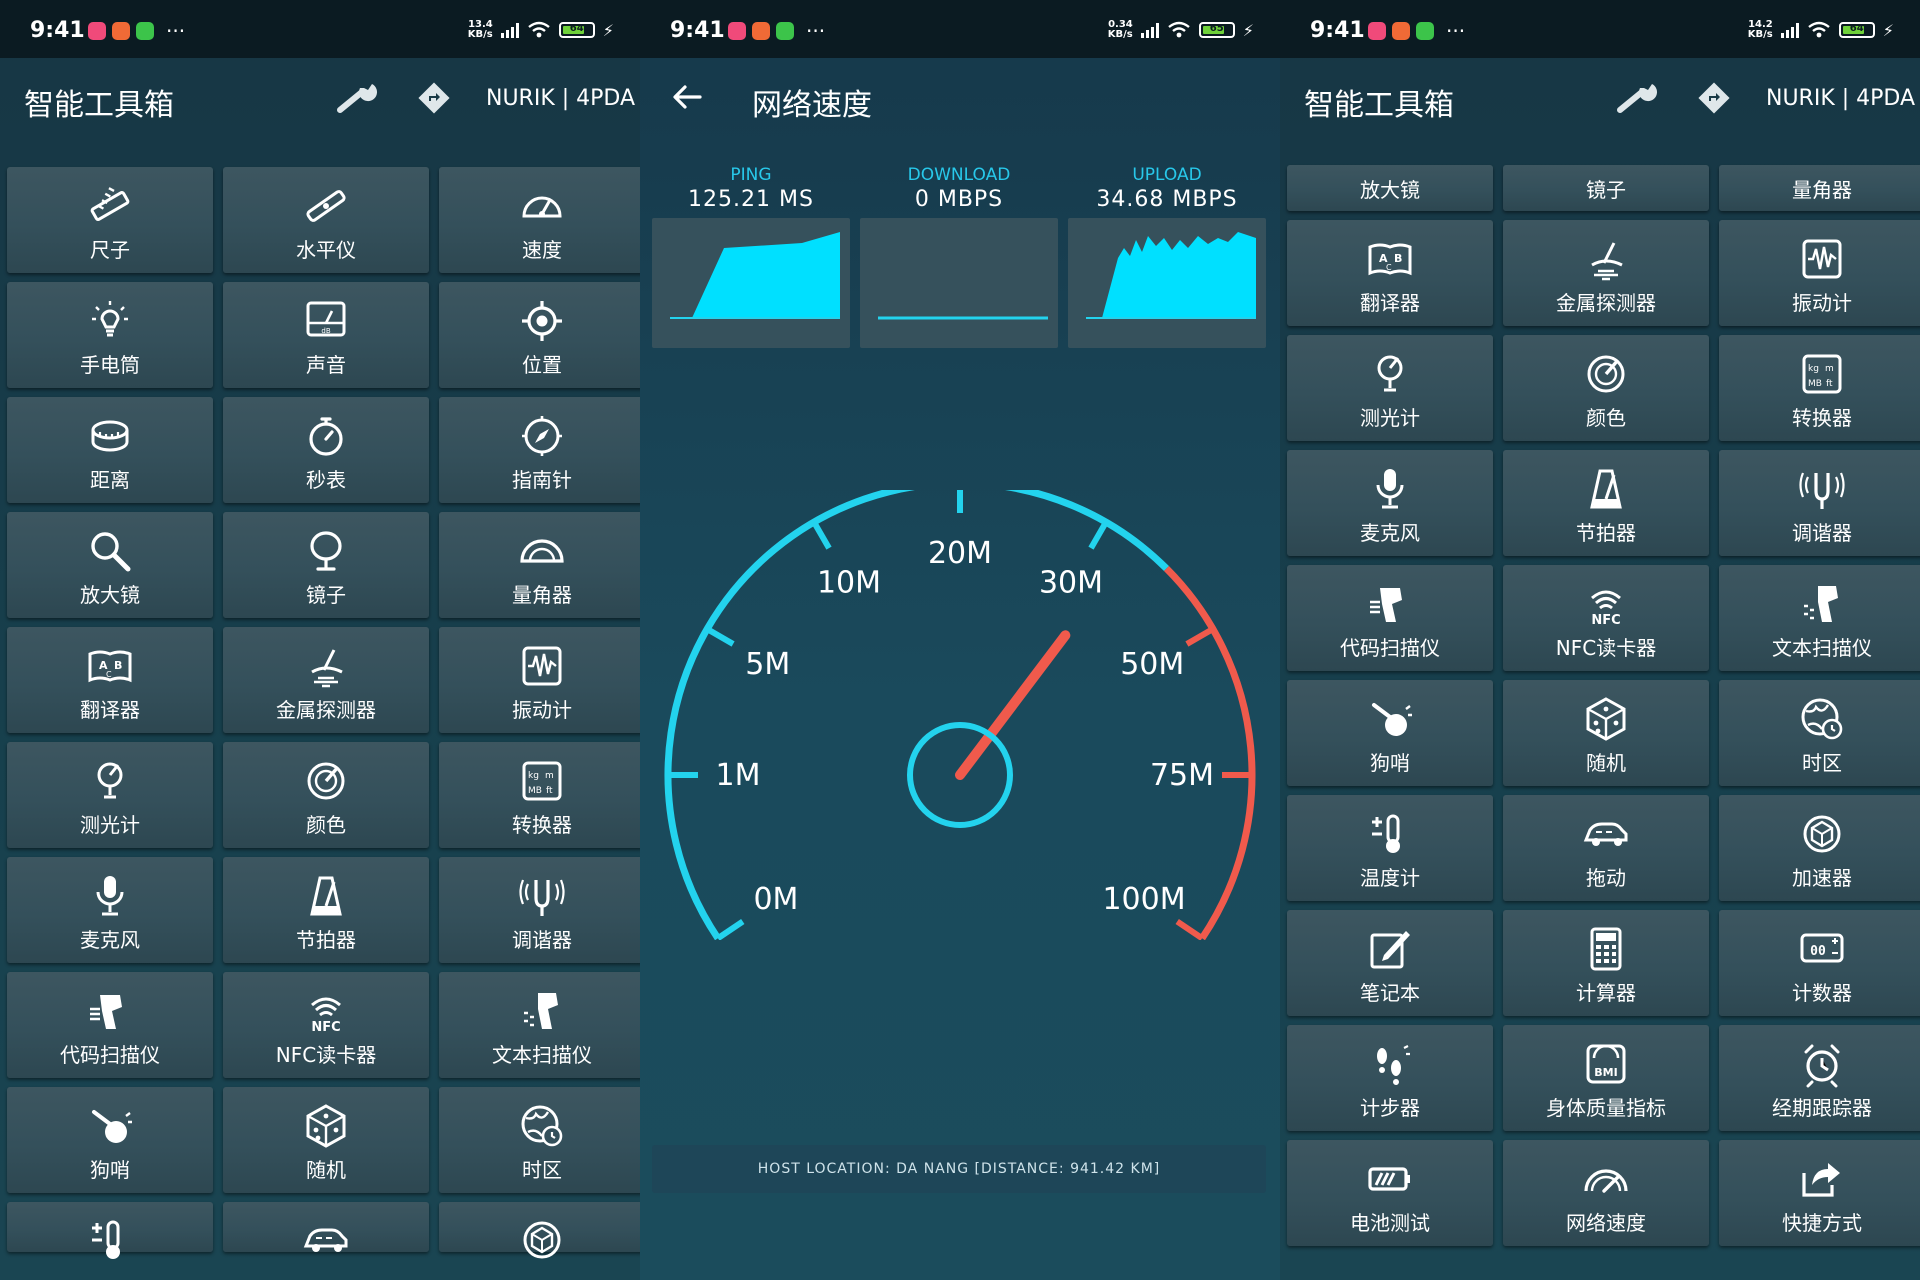 This screenshot has height=1280, width=1920. I want to click on tool-tile: 经期跟踪器, so click(1819, 1078).